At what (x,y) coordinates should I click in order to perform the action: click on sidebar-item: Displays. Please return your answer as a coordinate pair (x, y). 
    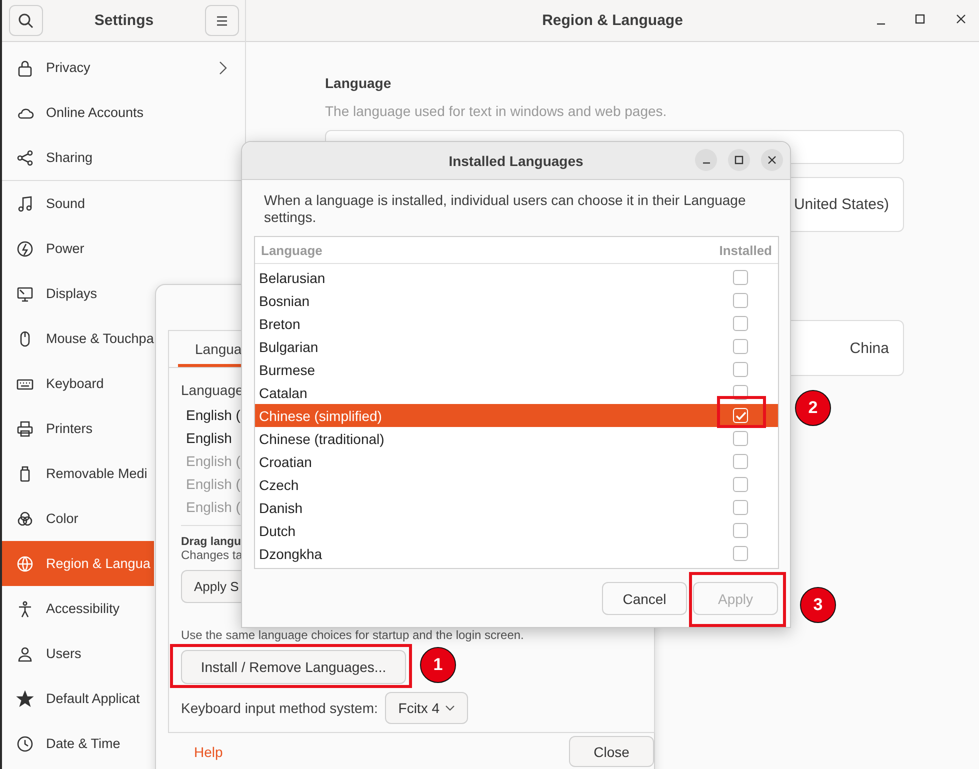
    Looking at the image, I should click on (78, 293).